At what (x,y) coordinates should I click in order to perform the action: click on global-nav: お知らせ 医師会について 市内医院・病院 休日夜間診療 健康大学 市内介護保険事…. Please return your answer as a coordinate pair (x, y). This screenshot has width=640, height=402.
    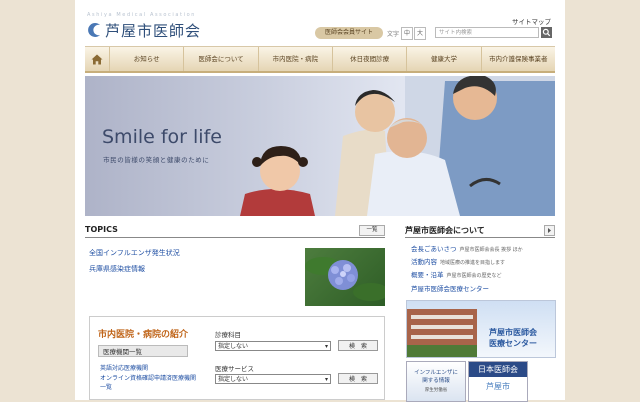
    Looking at the image, I should click on (320, 59).